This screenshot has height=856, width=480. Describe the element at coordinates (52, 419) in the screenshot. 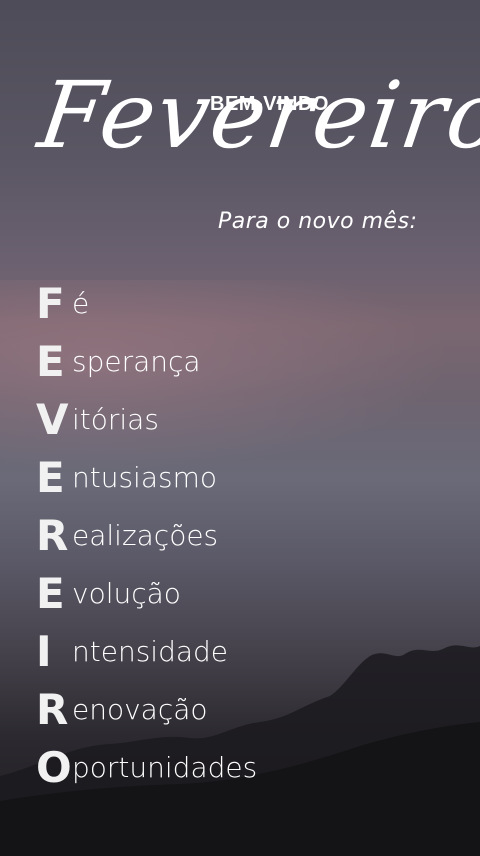

I see `acrostic-initial: V` at that location.